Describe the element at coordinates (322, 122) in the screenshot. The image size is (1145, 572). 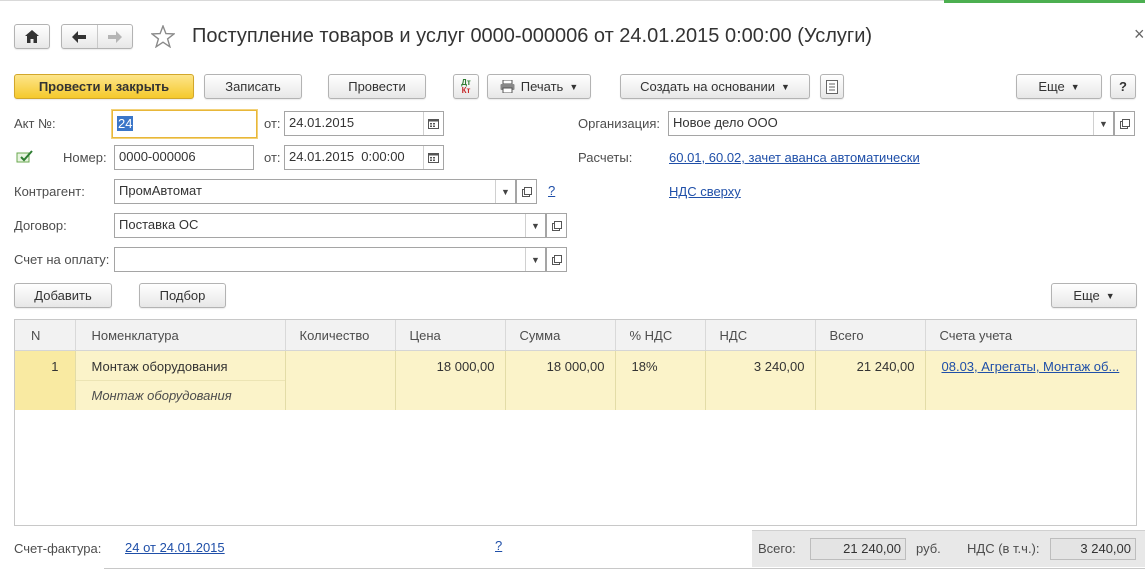
I see `act-date-value: 24.01.2015` at that location.